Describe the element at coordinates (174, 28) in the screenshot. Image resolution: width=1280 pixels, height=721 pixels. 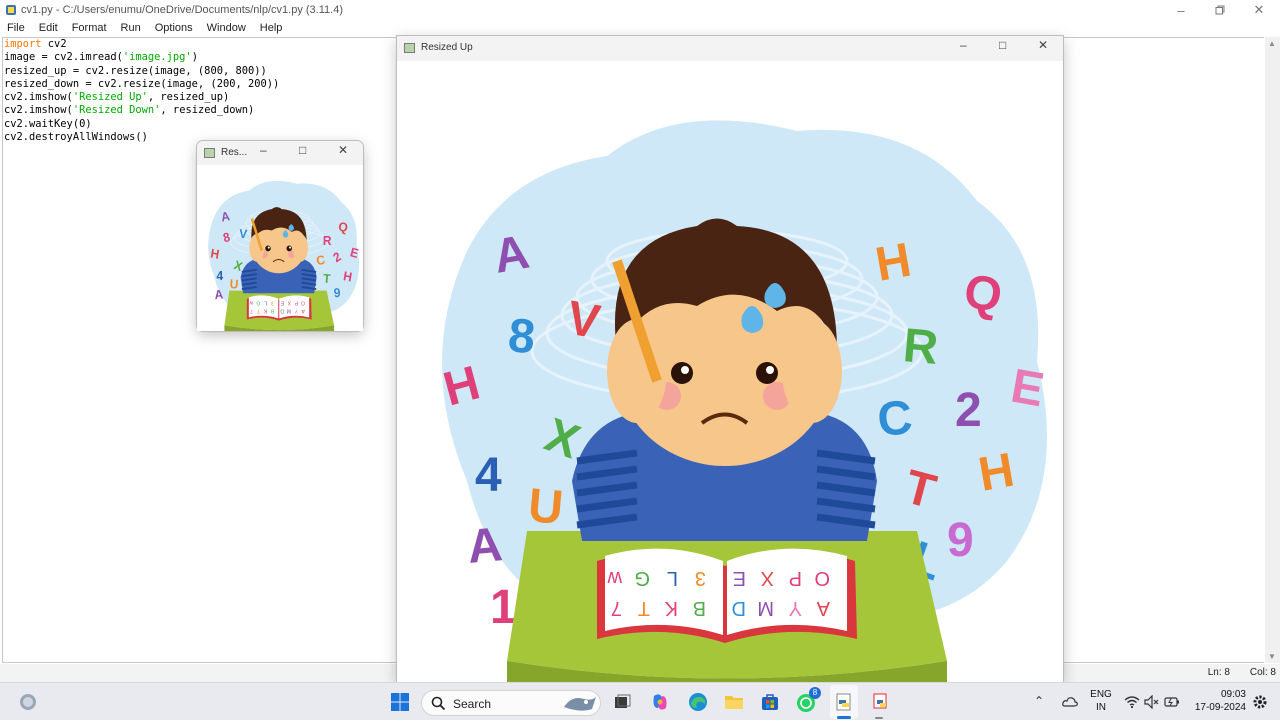
I see `menu-options: Options` at that location.